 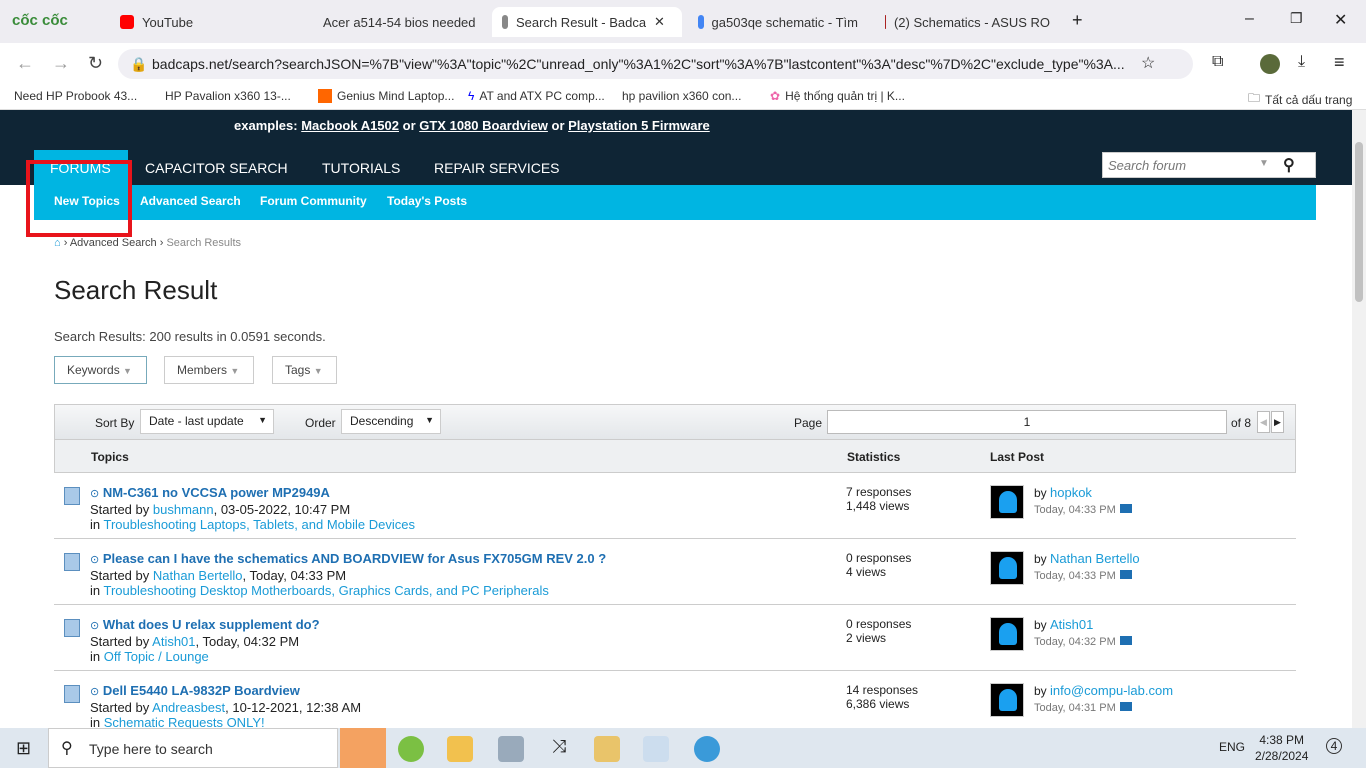 What do you see at coordinates (1296, 18) in the screenshot?
I see `maximize-button: ❐` at bounding box center [1296, 18].